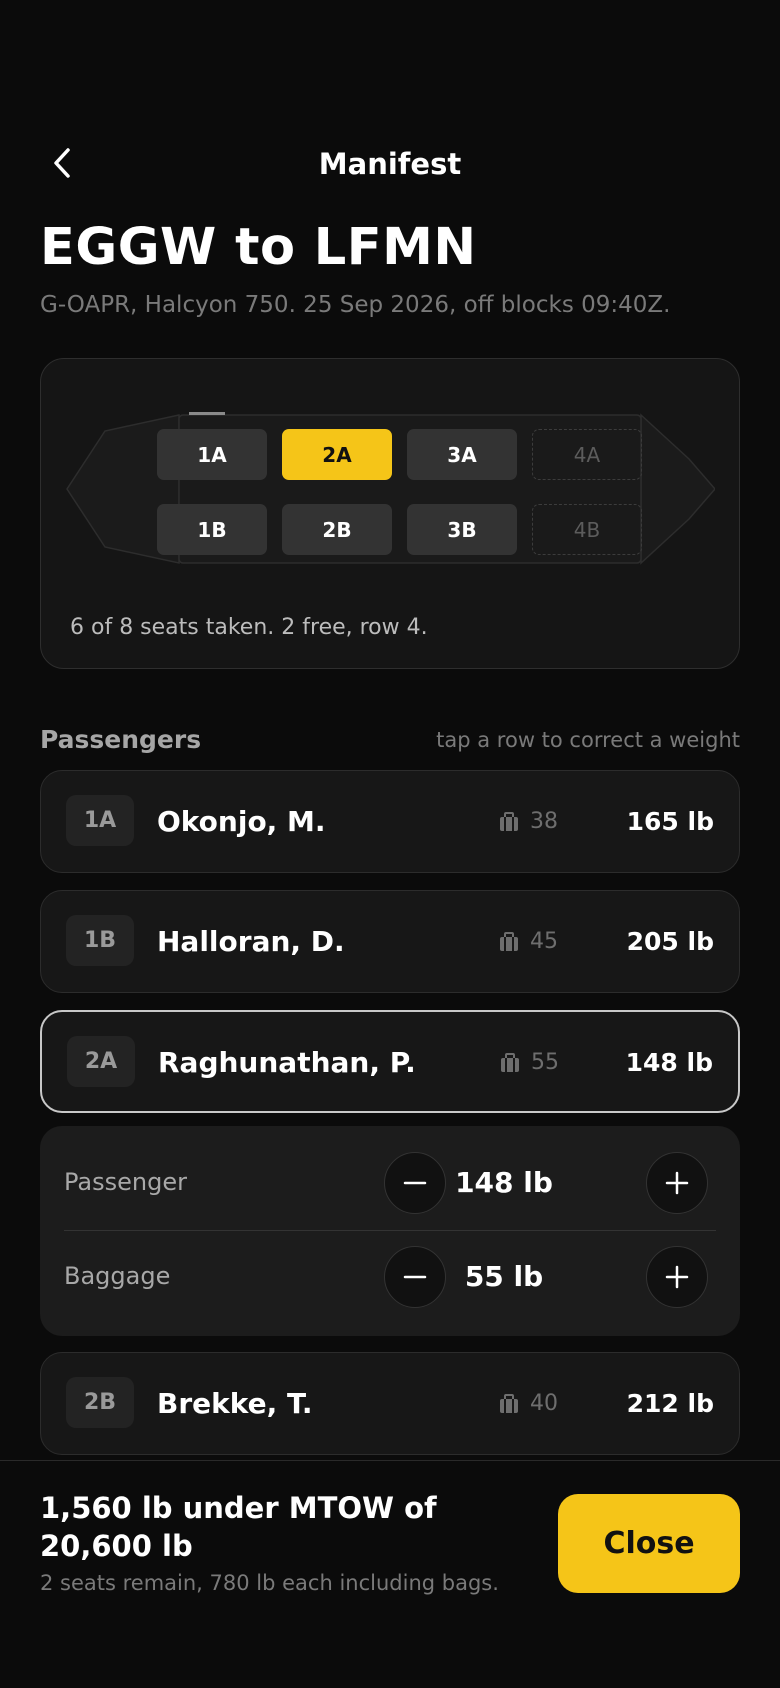 The width and height of the screenshot is (780, 1688). I want to click on nav-bar: Manifest, so click(390, 165).